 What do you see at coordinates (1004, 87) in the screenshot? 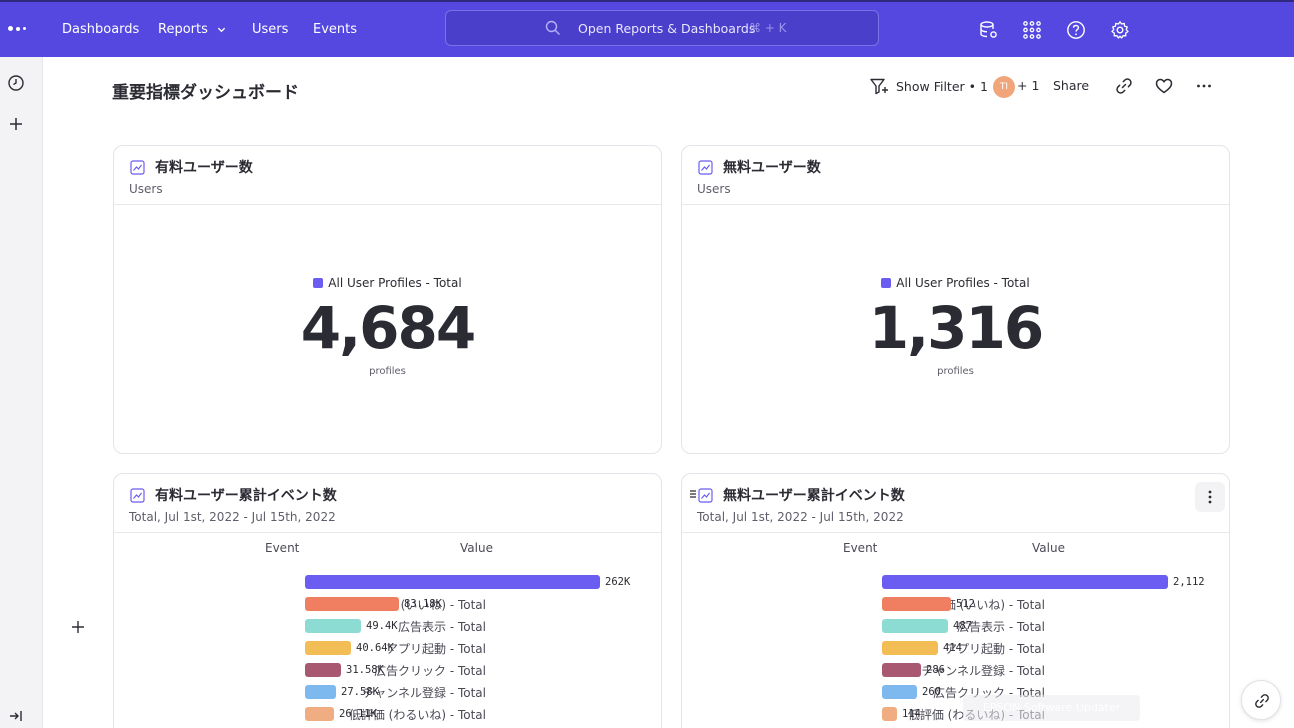
I see `avatar: TI` at bounding box center [1004, 87].